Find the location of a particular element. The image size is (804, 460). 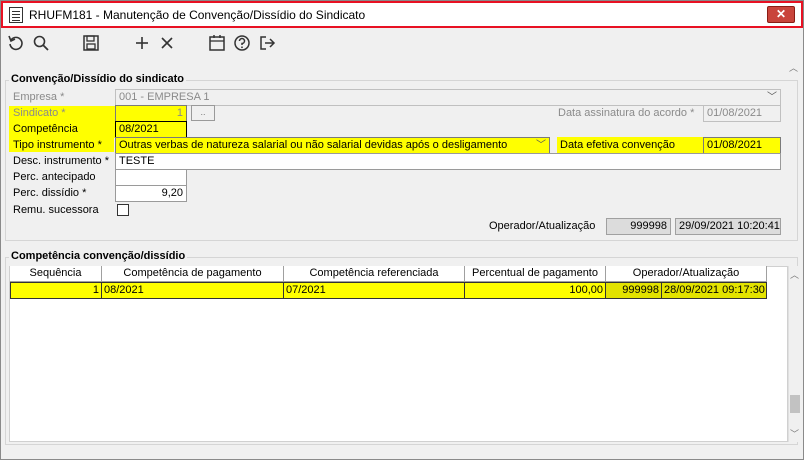

sindicato-label: Sindicato * is located at coordinates (39, 113).